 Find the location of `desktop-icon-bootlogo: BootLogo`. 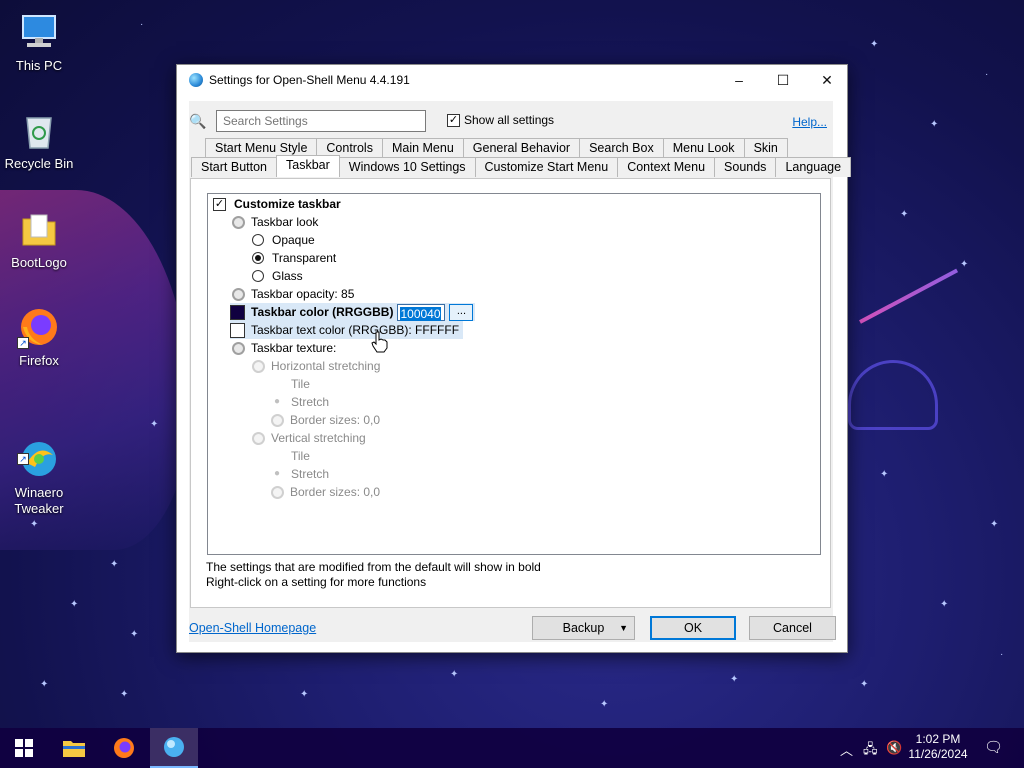

desktop-icon-bootlogo: BootLogo is located at coordinates (39, 239).